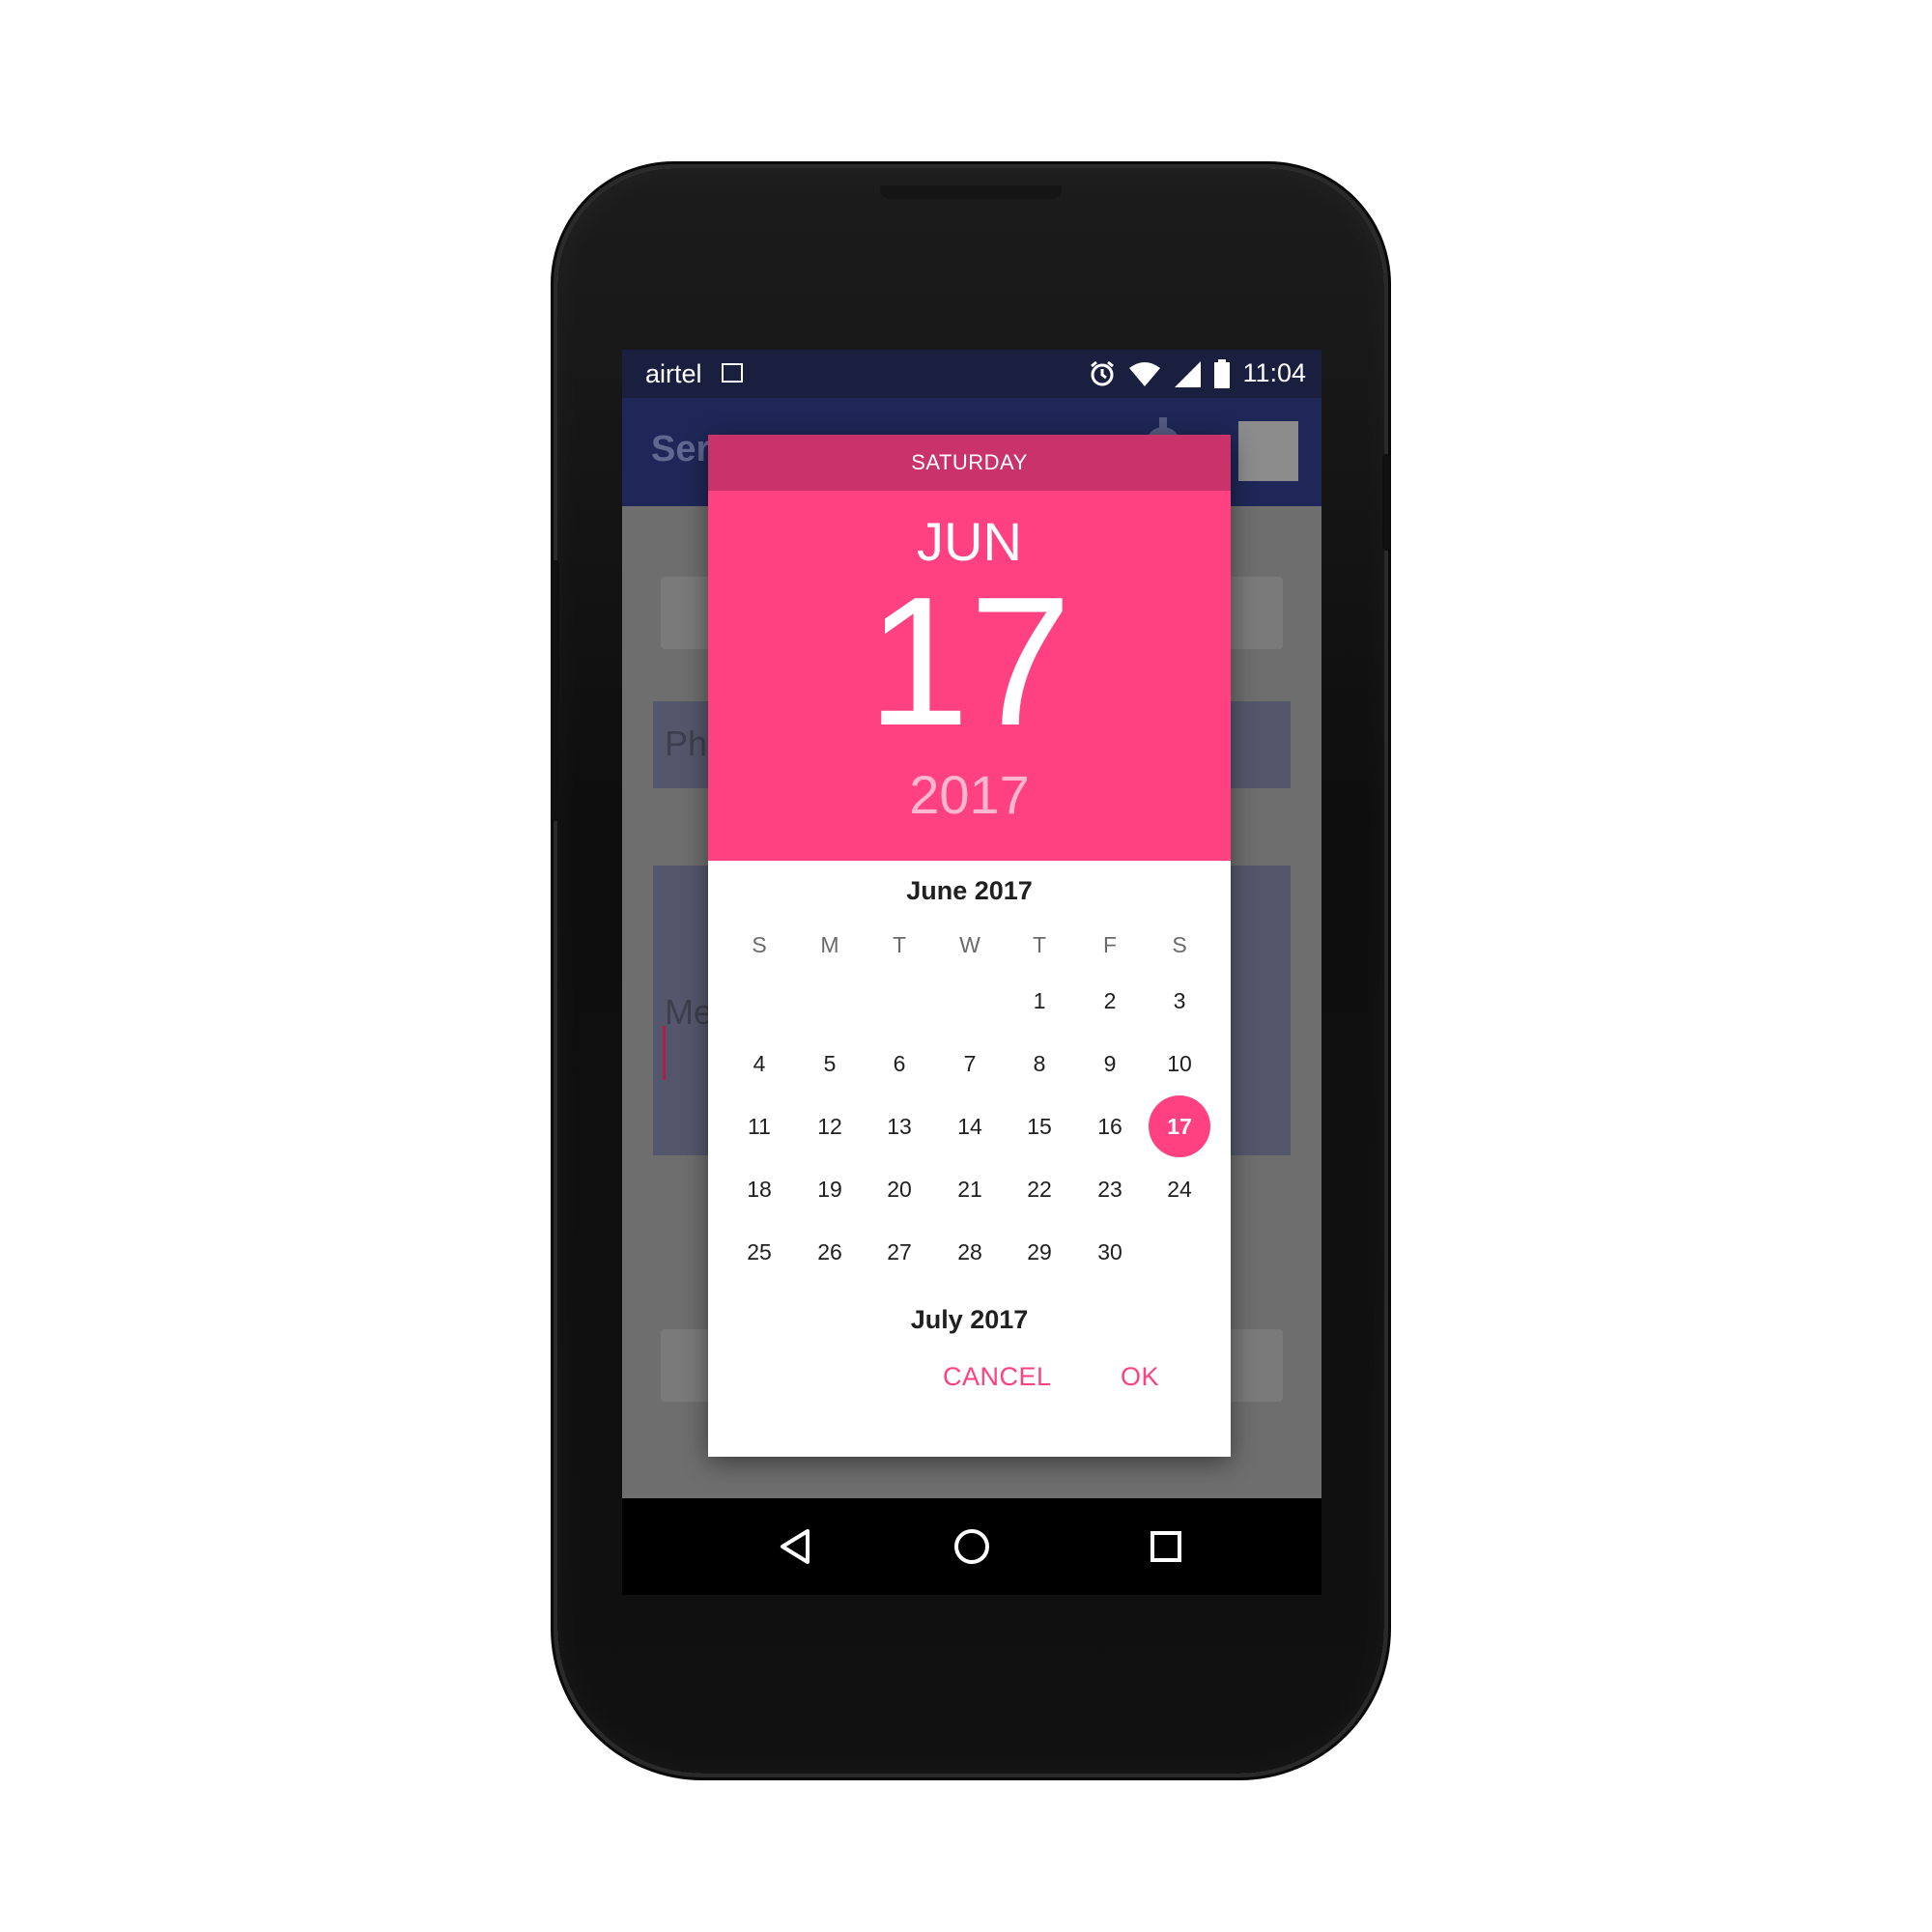 This screenshot has height=1932, width=1932. Describe the element at coordinates (829, 944) in the screenshot. I see `weekday-label: M` at that location.